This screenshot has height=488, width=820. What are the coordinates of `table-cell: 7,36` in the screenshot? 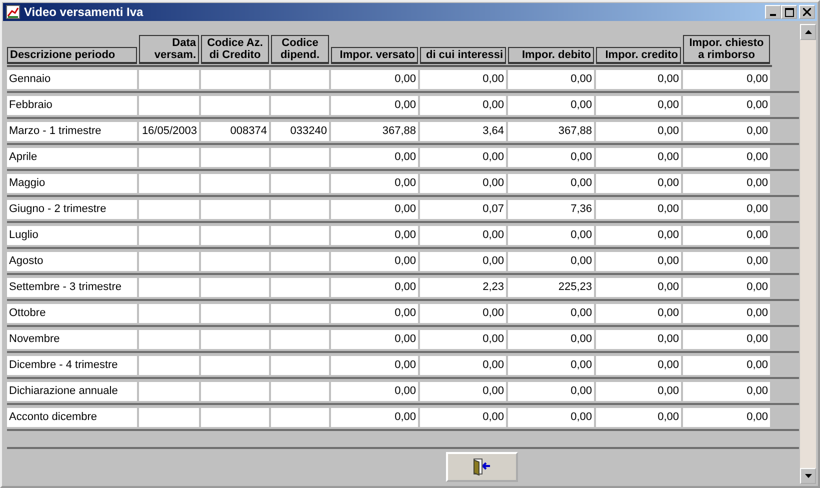 It's located at (551, 209).